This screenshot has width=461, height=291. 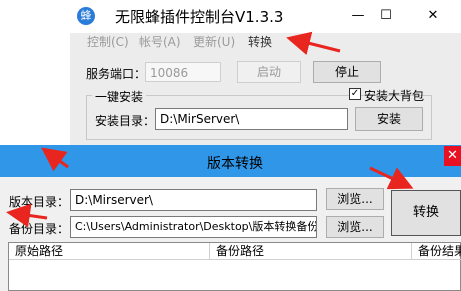 What do you see at coordinates (391, 178) in the screenshot?
I see `arrow-to-convert-button` at bounding box center [391, 178].